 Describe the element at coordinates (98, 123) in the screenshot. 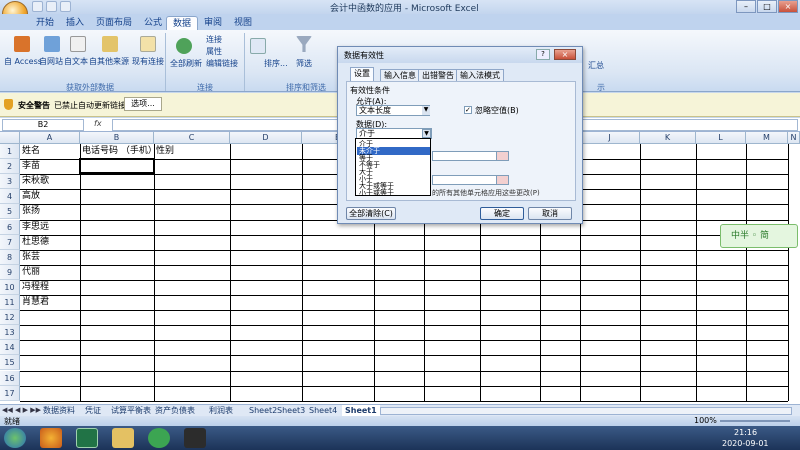

I see `fx-icon: fx` at that location.